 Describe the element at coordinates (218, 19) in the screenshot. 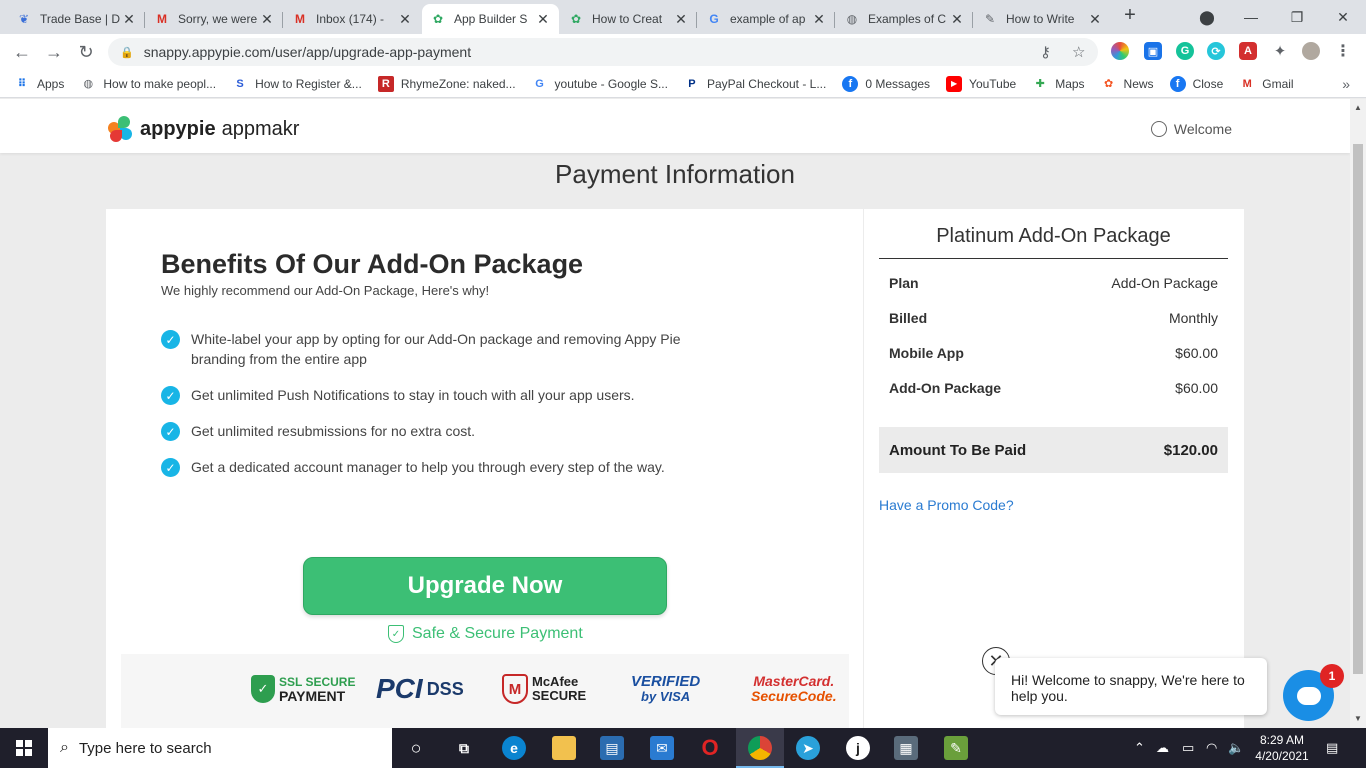

I see `tab-title: Sorry, we were` at that location.